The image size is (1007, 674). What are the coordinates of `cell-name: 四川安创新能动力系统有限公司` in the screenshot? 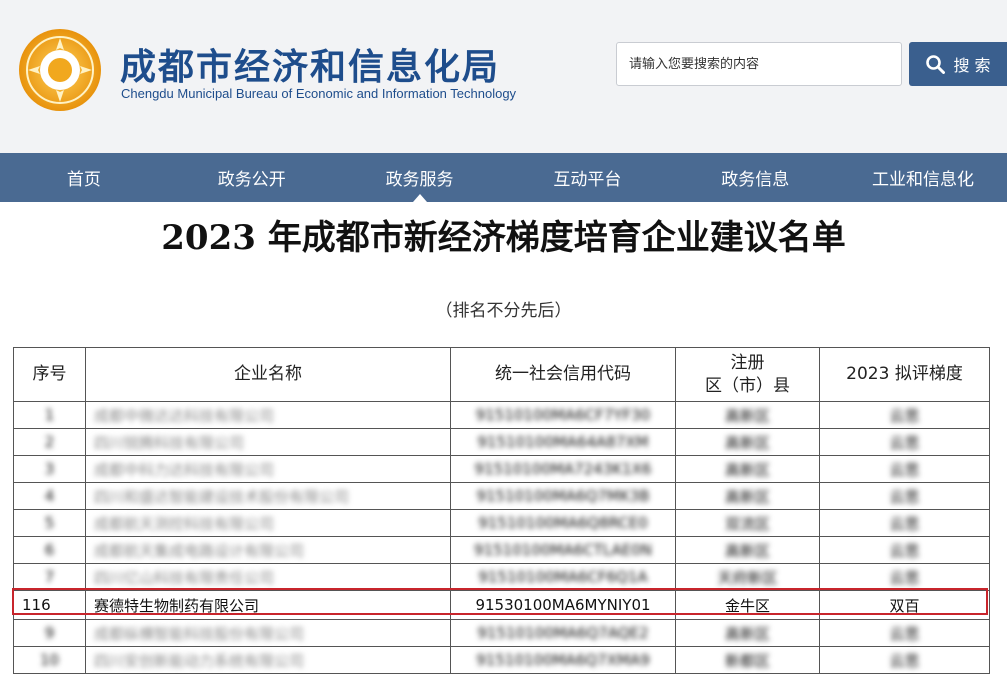 It's located at (268, 660).